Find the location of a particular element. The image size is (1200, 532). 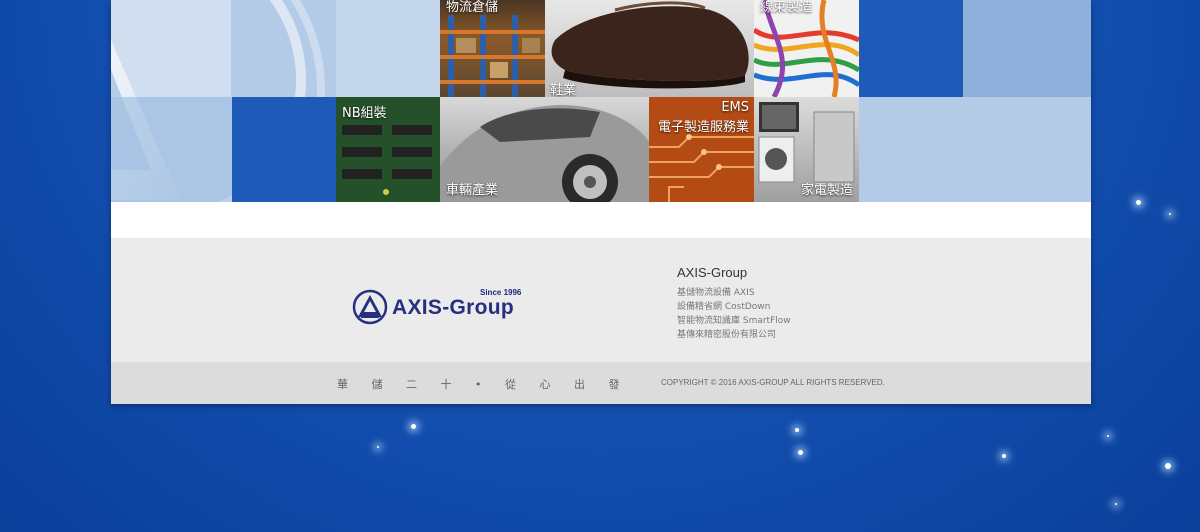

industry-tile-shoes: 鞋業 is located at coordinates (649, 48).